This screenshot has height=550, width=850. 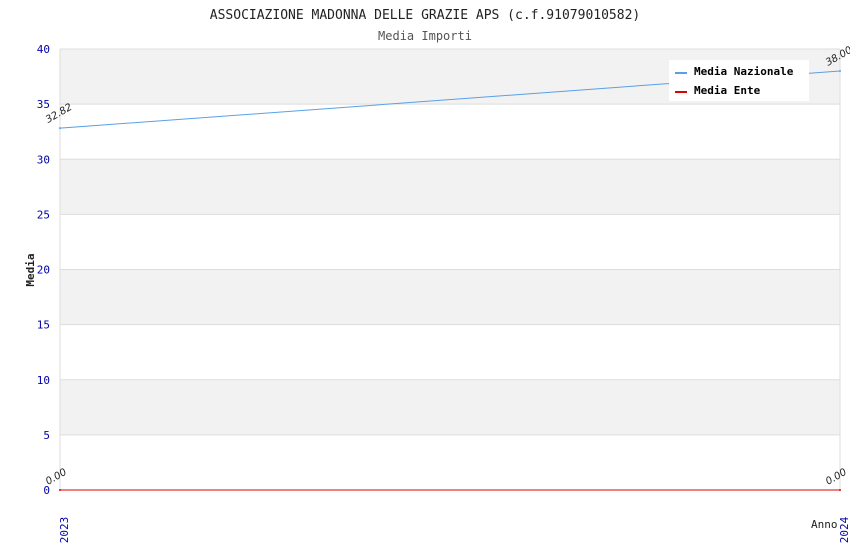 I want to click on y-tick-label: 15, so click(x=43, y=325).